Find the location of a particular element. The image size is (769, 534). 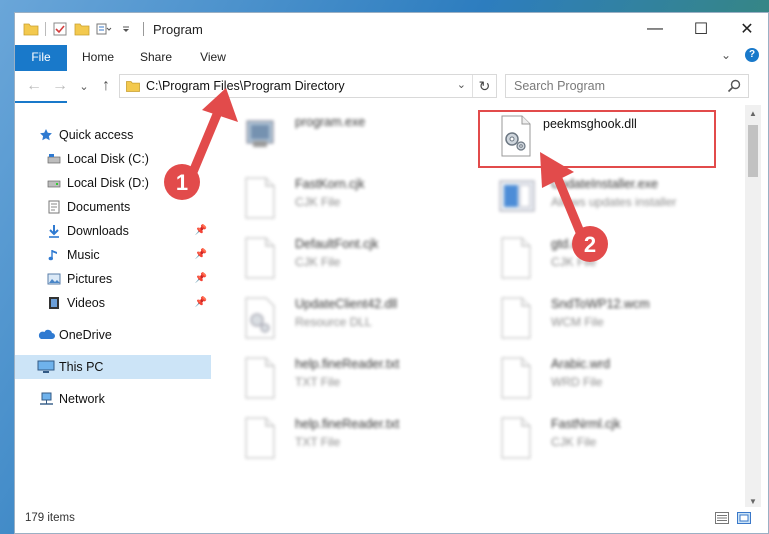

maximize-button: ☐ is located at coordinates (701, 29).